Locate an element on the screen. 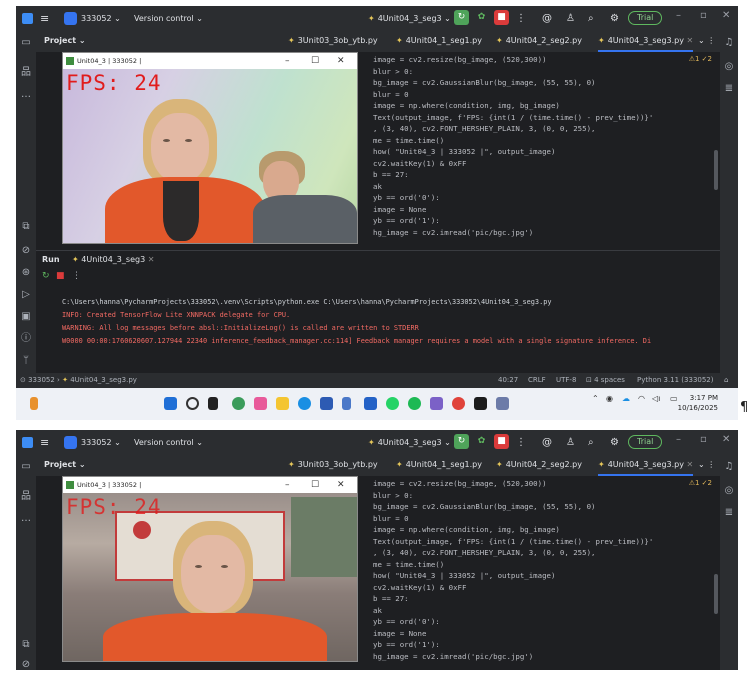  main-menu-icon: ≡ is located at coordinates (44, 442).